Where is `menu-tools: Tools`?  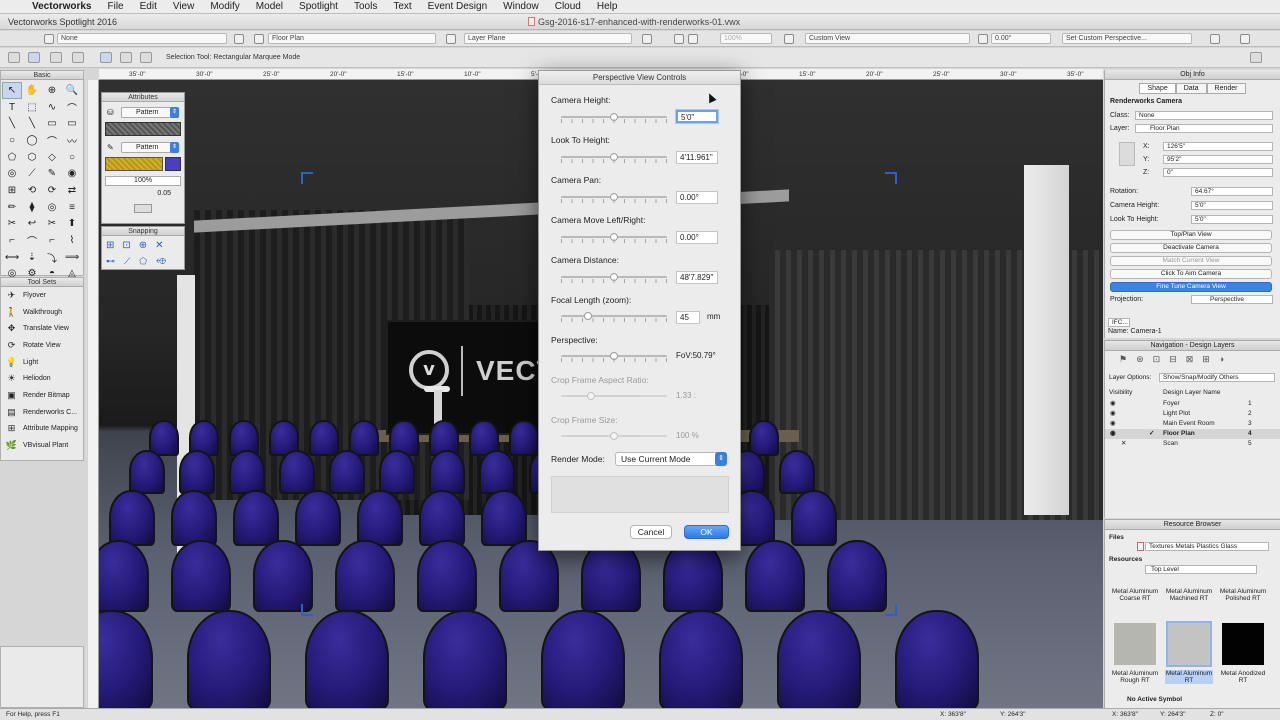
menu-tools: Tools is located at coordinates (365, 6).